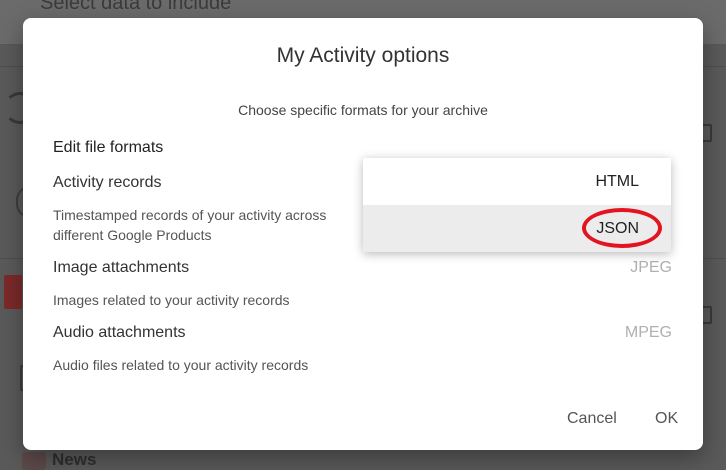  What do you see at coordinates (517, 181) in the screenshot?
I see `format-option-html: HTML` at bounding box center [517, 181].